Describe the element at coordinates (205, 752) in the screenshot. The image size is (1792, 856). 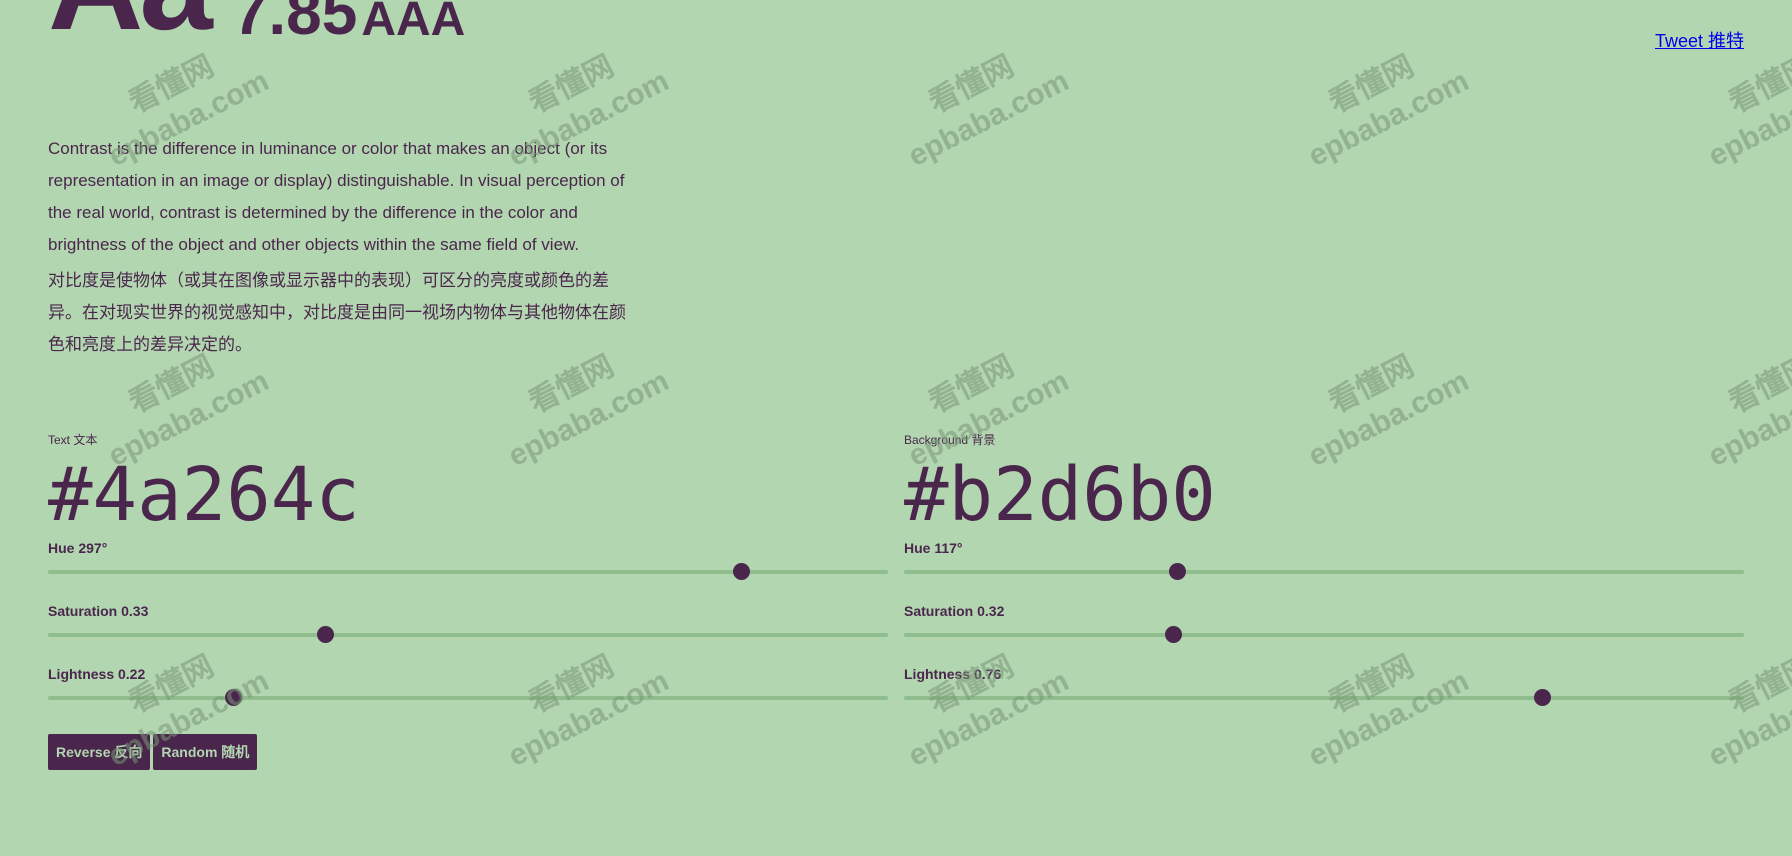
I see `random-button: Random 随机` at that location.